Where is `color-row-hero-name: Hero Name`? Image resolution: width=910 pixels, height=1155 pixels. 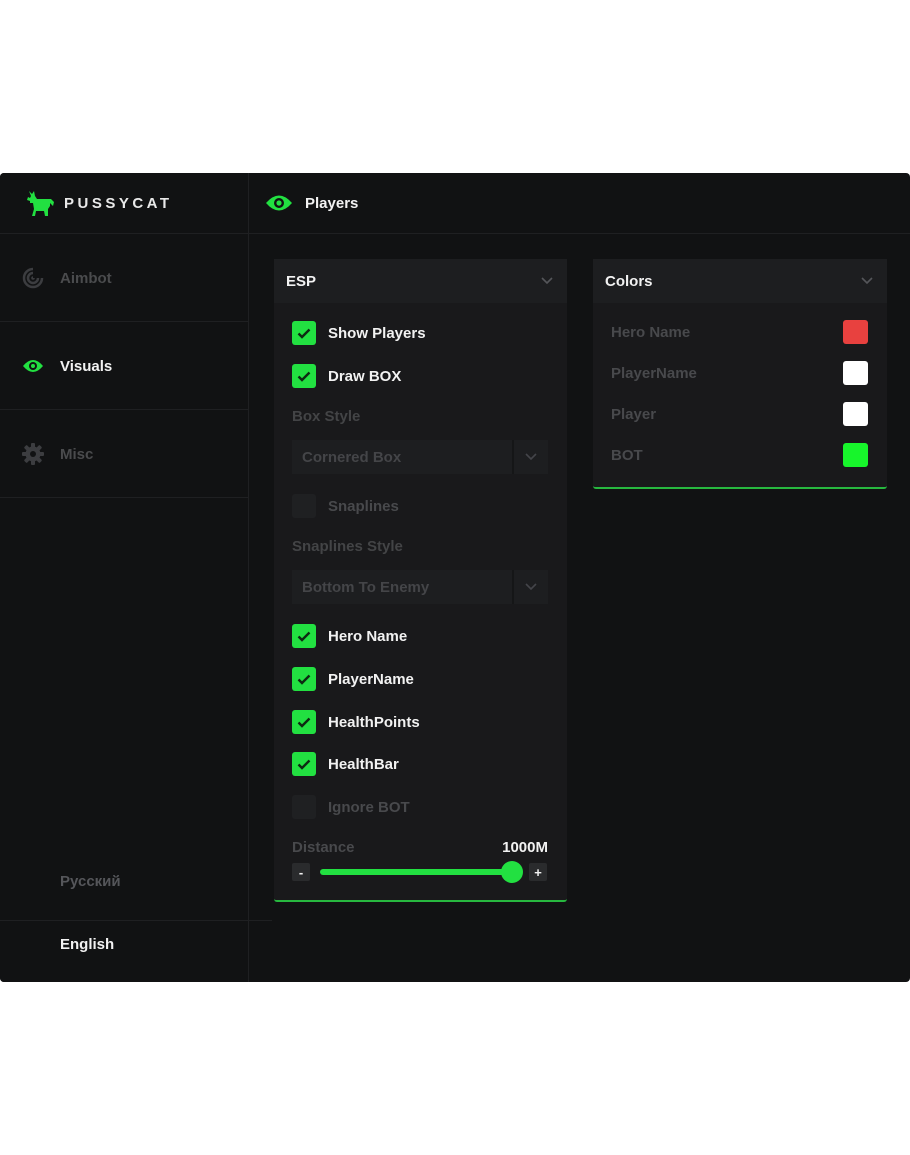 color-row-hero-name: Hero Name is located at coordinates (739, 332).